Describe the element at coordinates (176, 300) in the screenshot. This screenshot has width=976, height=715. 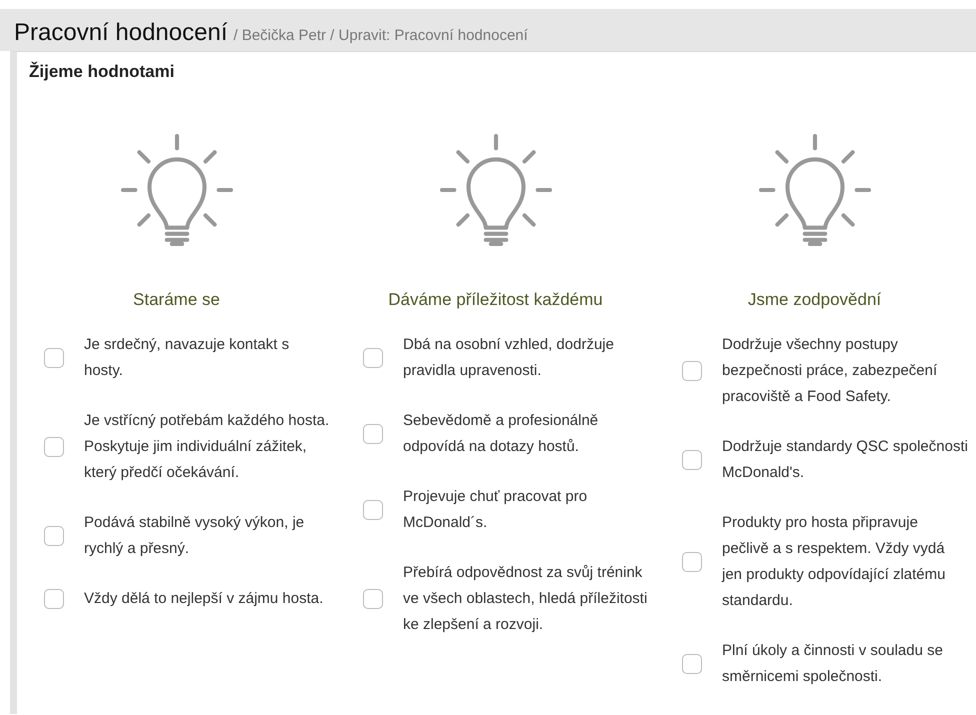
I see `value-title: Staráme se` at that location.